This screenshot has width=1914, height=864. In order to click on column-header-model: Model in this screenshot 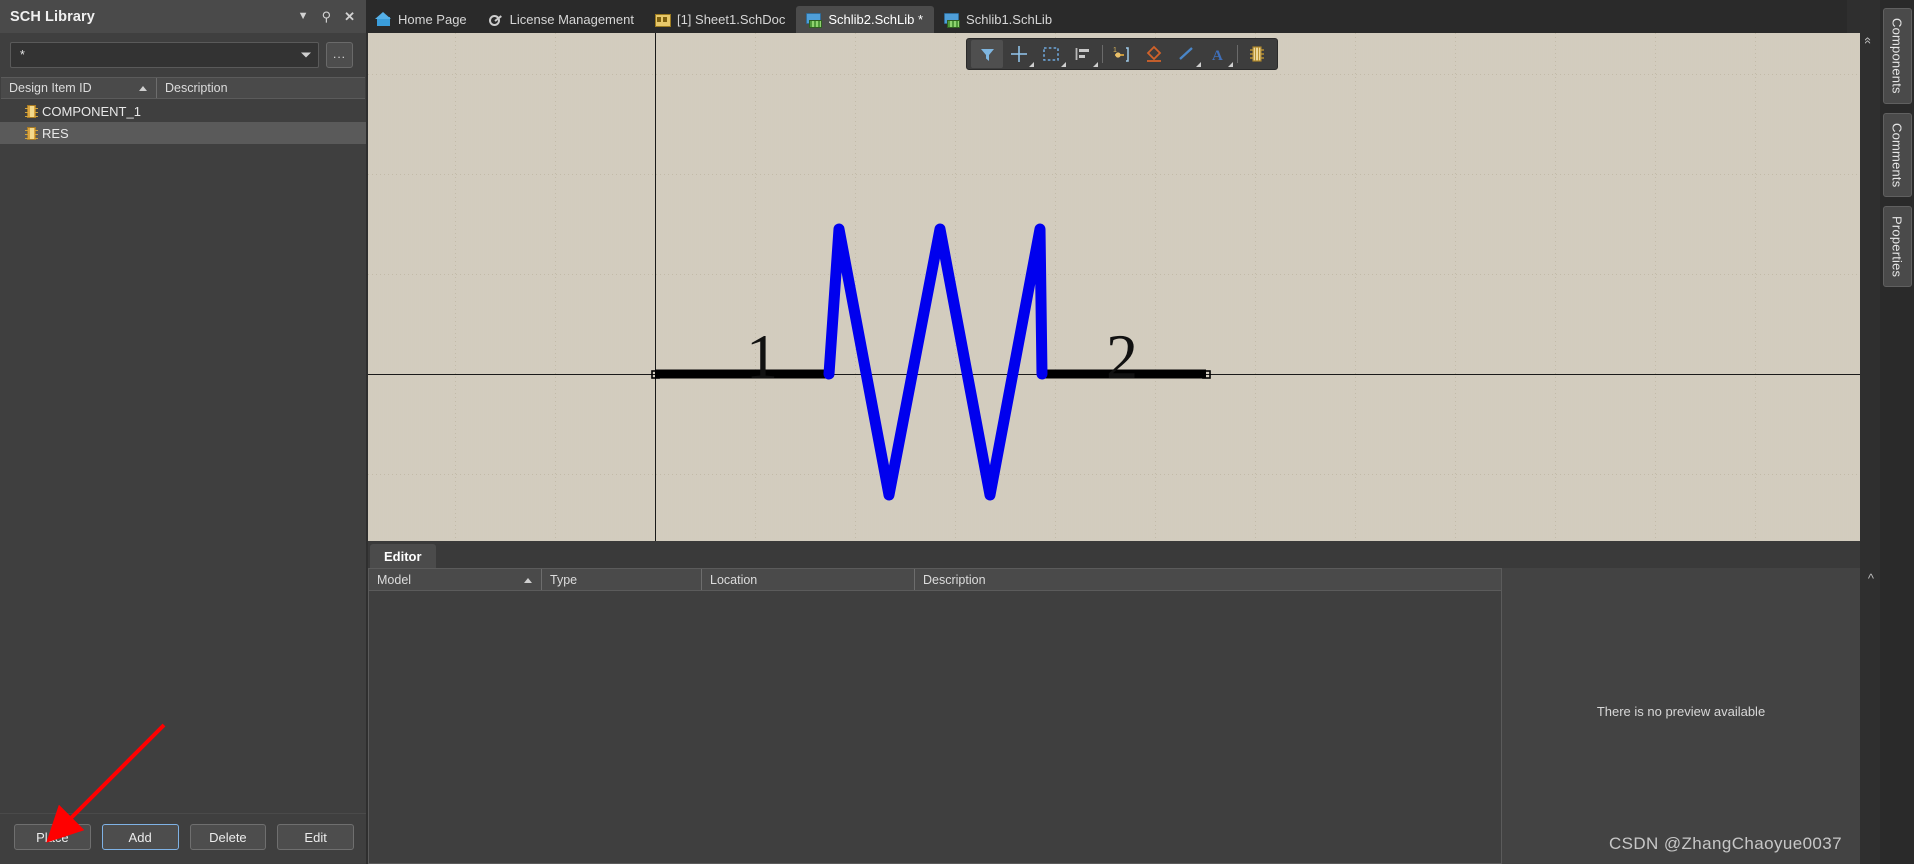, I will do `click(455, 579)`.